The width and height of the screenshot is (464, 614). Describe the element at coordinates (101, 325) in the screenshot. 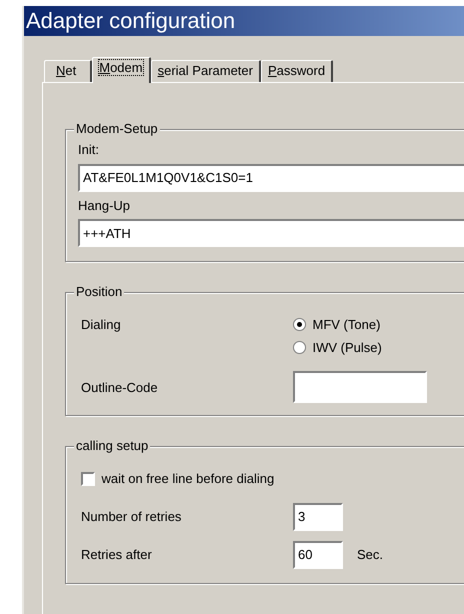

I see `field-label: Dialing` at that location.